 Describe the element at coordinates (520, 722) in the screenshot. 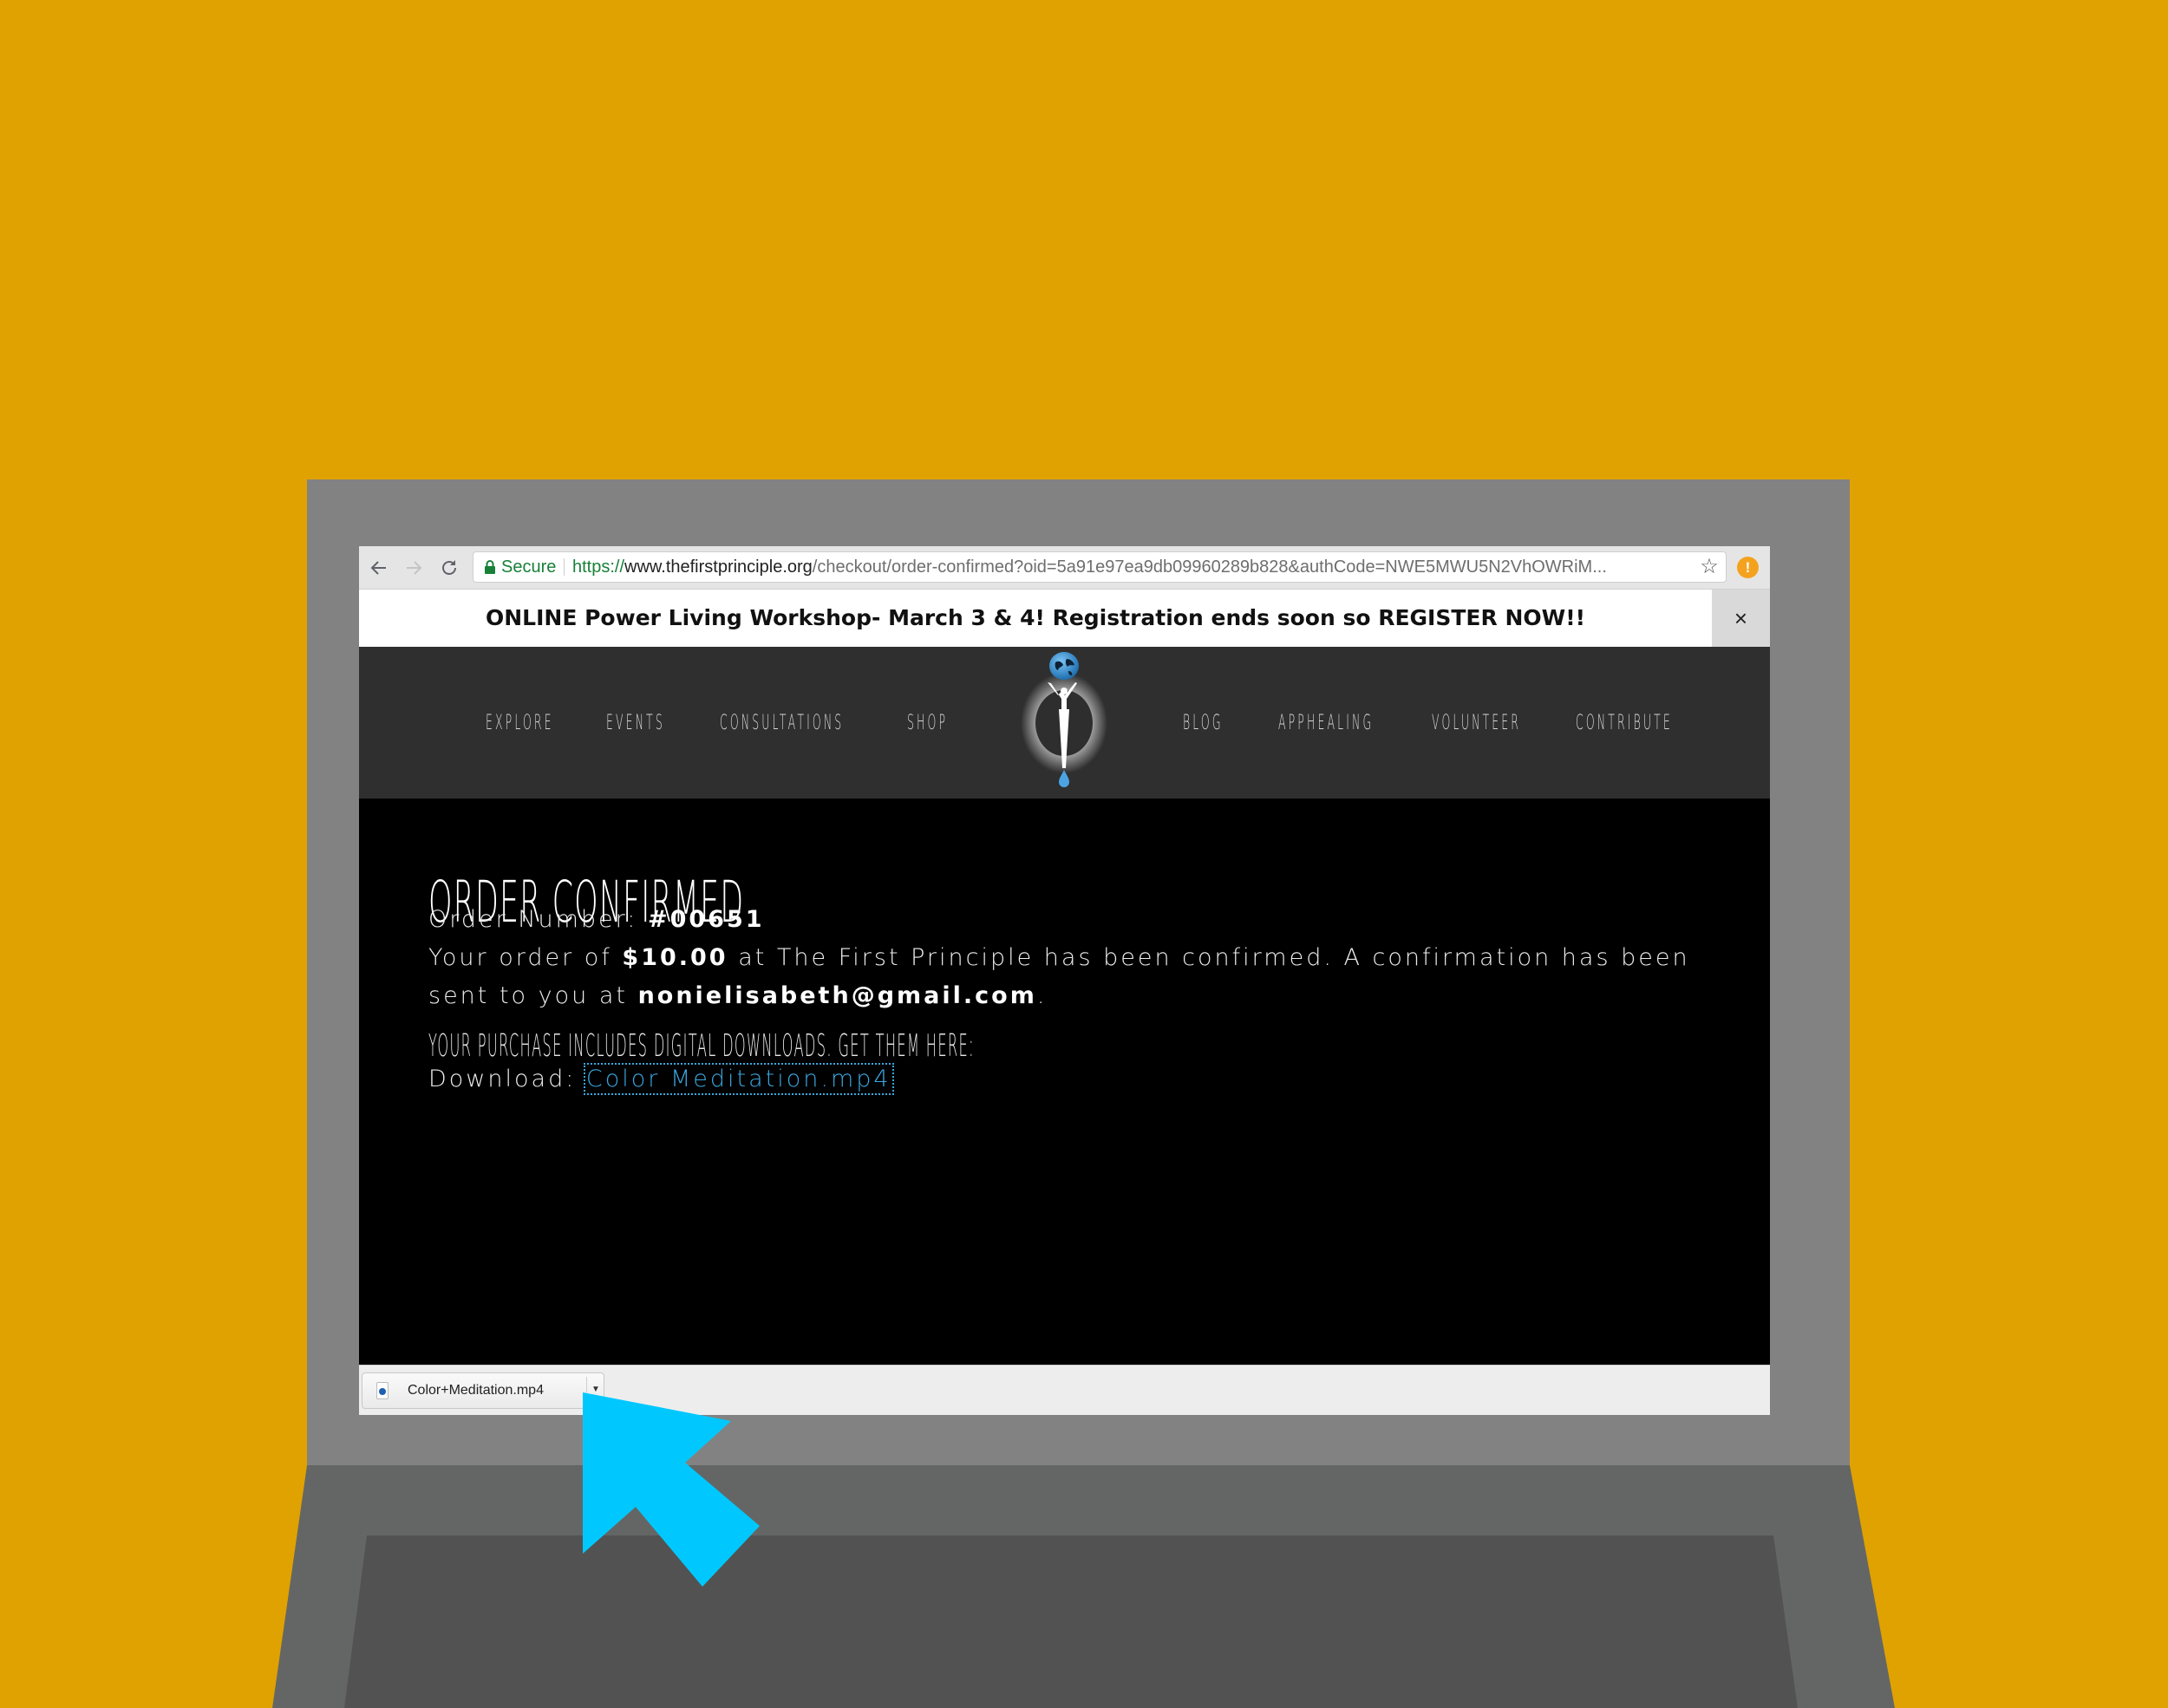

I see `nav-item-explore: EXPLORE` at that location.